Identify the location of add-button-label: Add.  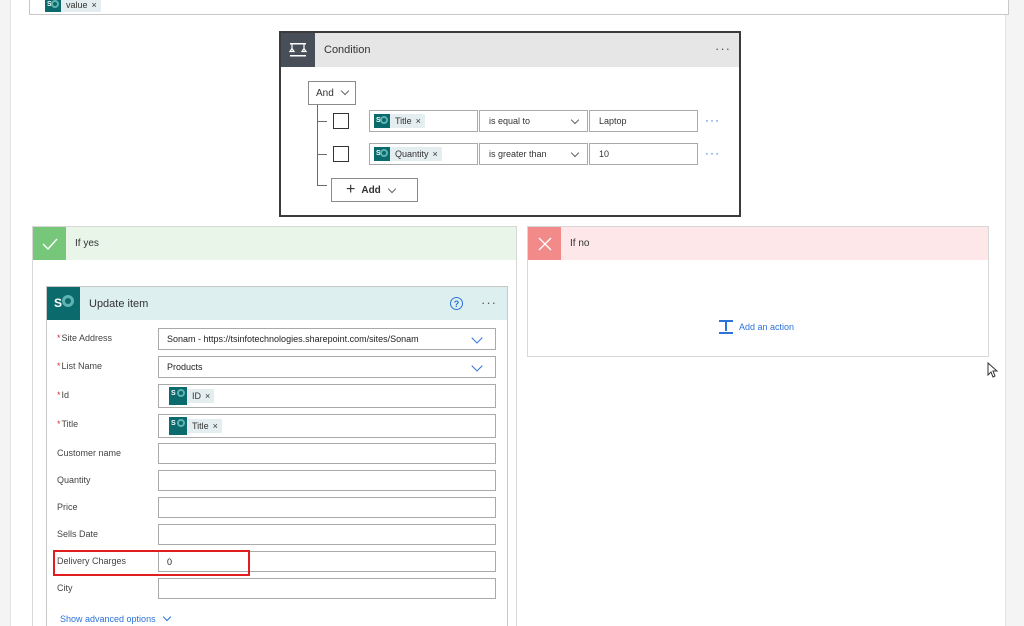
(371, 190).